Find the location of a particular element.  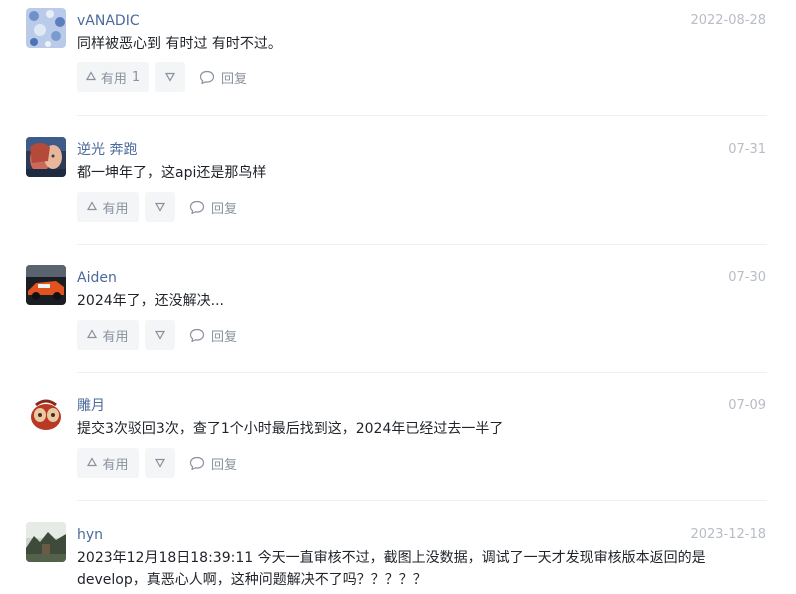

comment-time: 07-31 is located at coordinates (747, 149).